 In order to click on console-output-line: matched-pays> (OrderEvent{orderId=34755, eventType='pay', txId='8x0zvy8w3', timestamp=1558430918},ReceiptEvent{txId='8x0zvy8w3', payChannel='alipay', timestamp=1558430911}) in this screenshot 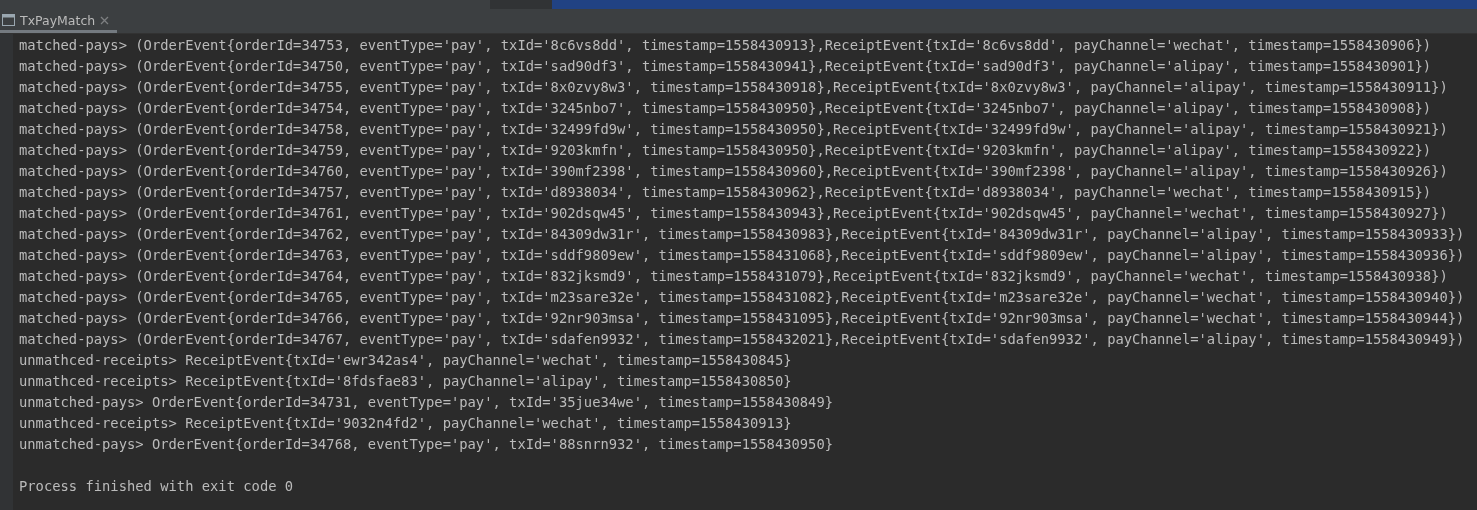, I will do `click(733, 87)`.